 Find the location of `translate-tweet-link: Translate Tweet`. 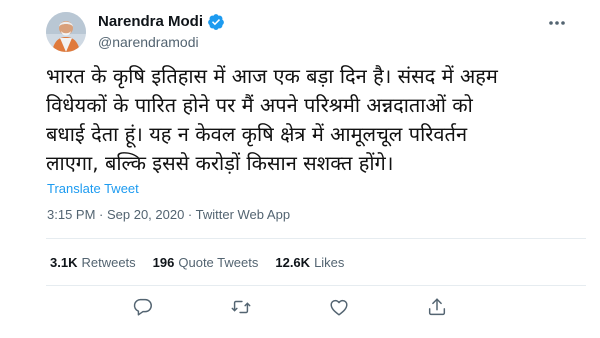

translate-tweet-link: Translate Tweet is located at coordinates (93, 189).